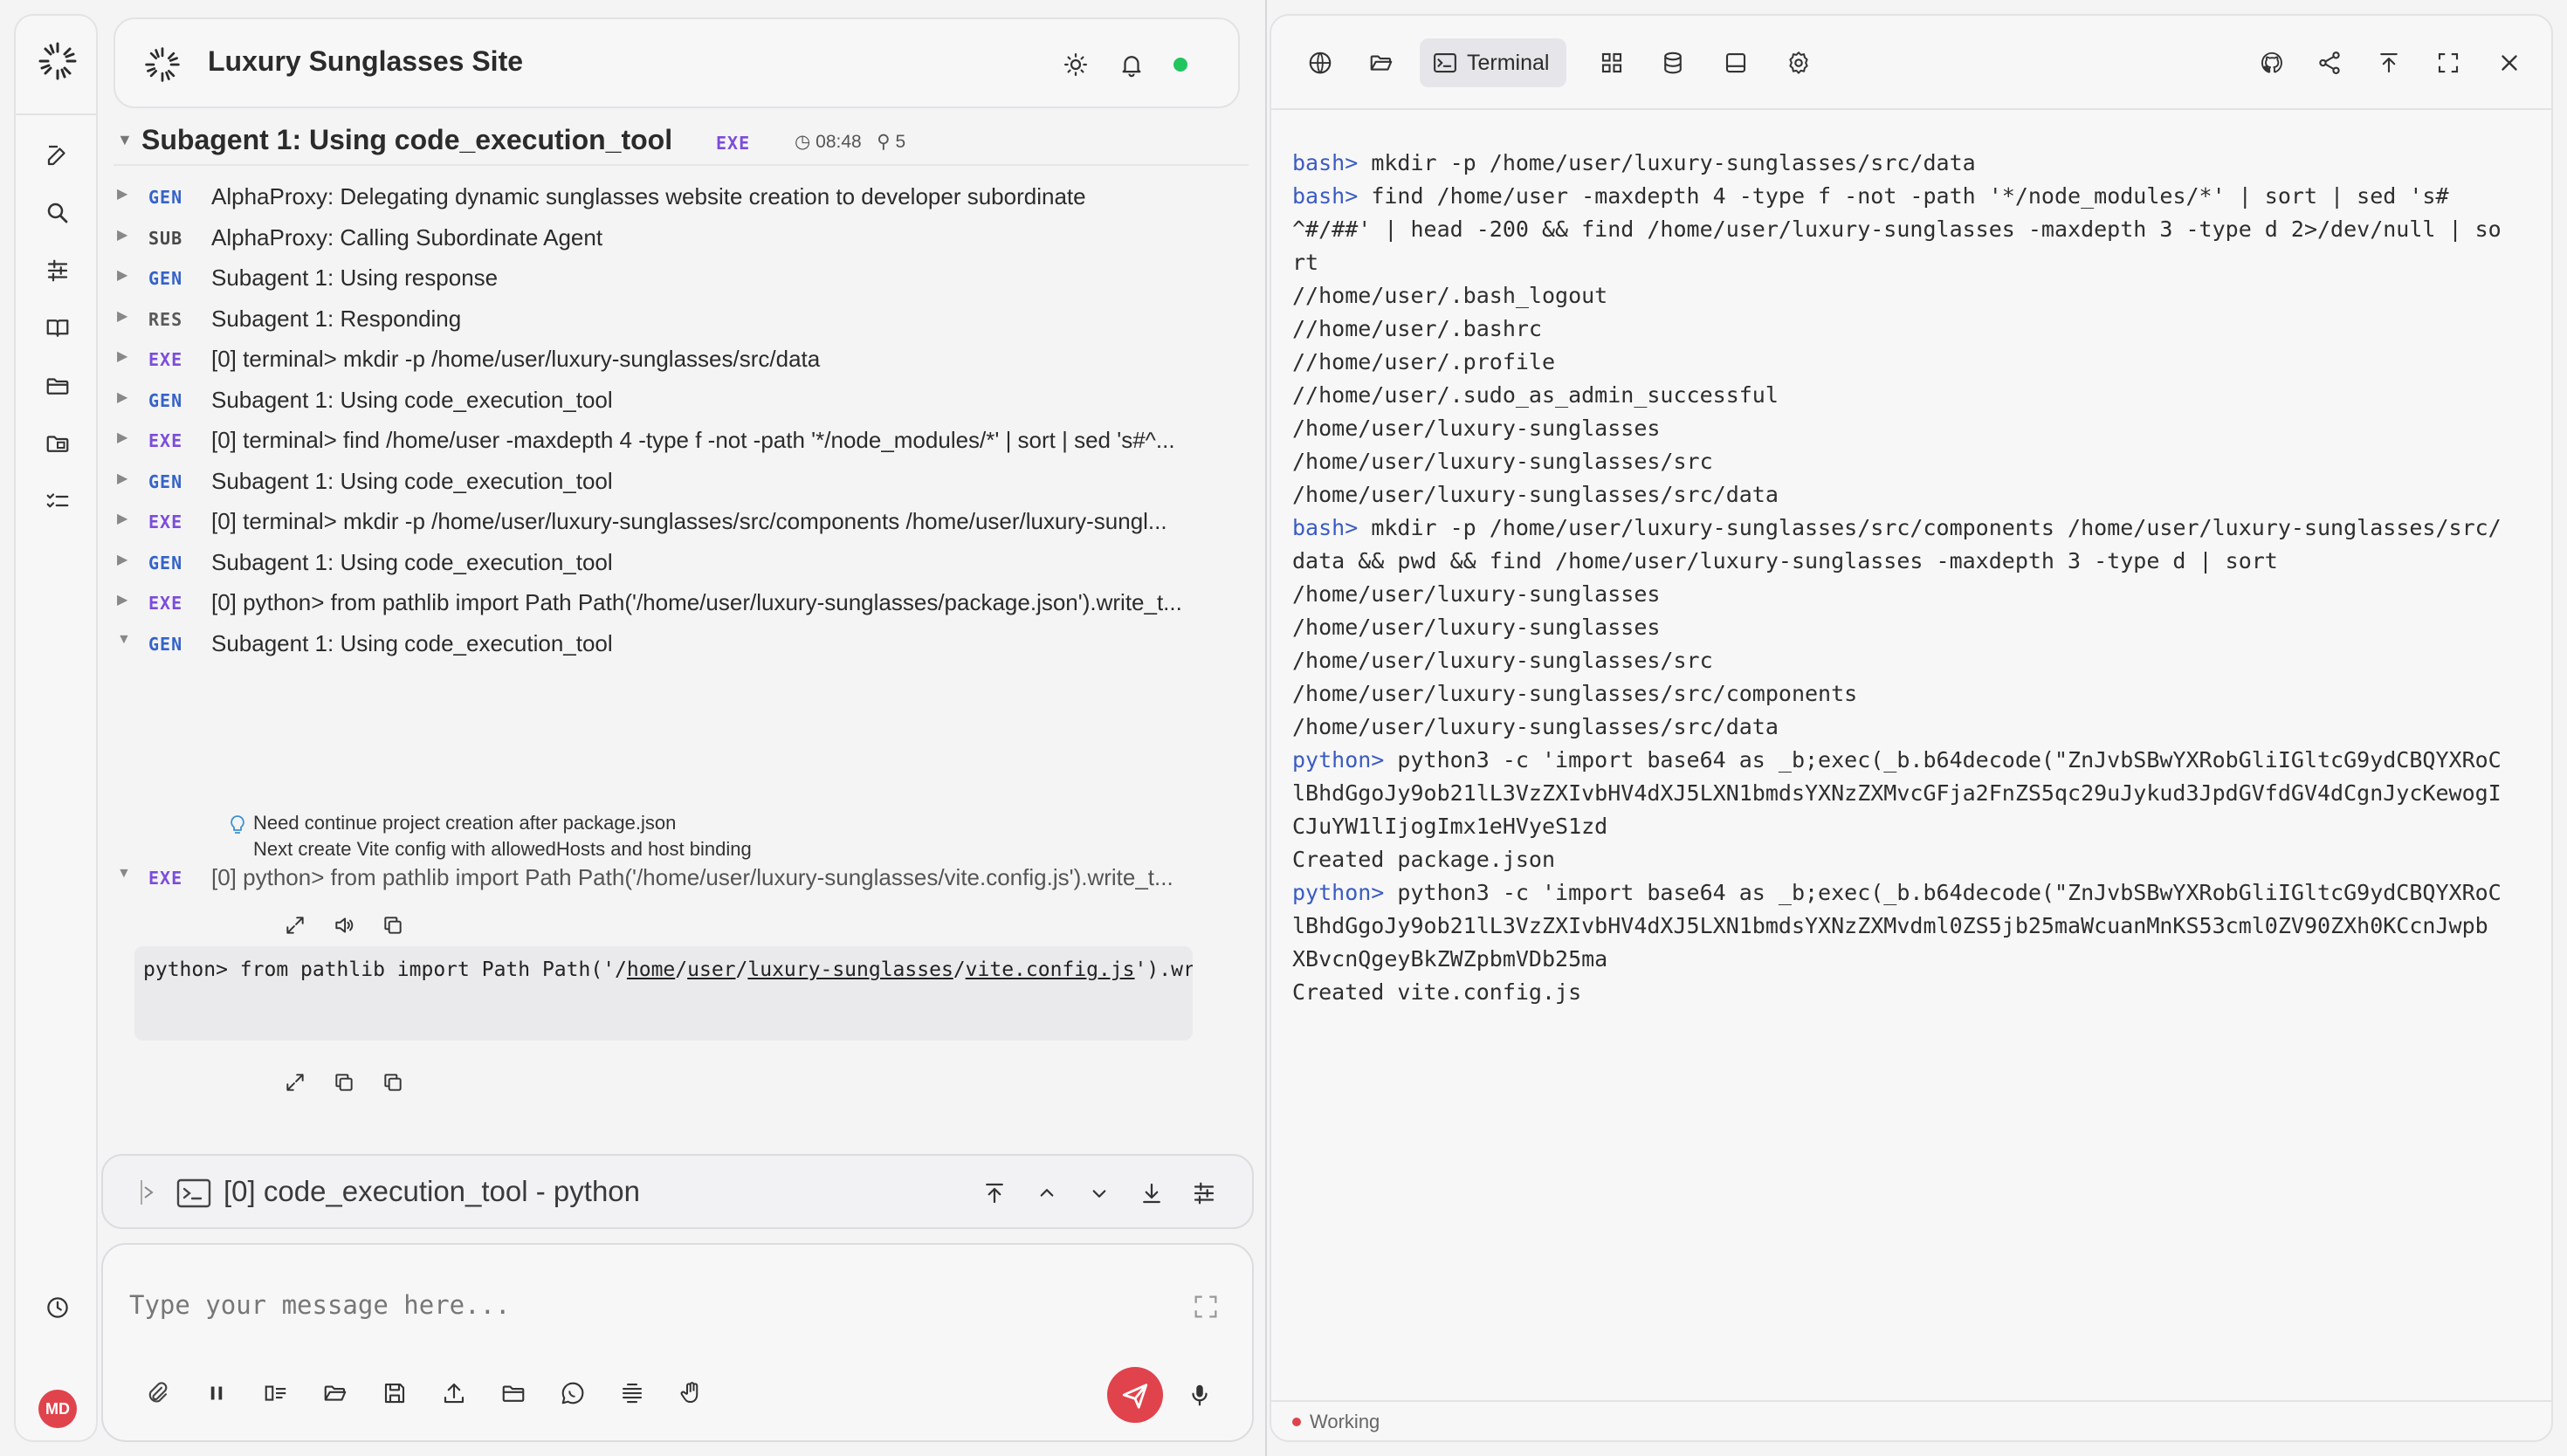 The image size is (2567, 1456). Describe the element at coordinates (157, 1393) in the screenshot. I see `attach-button` at that location.